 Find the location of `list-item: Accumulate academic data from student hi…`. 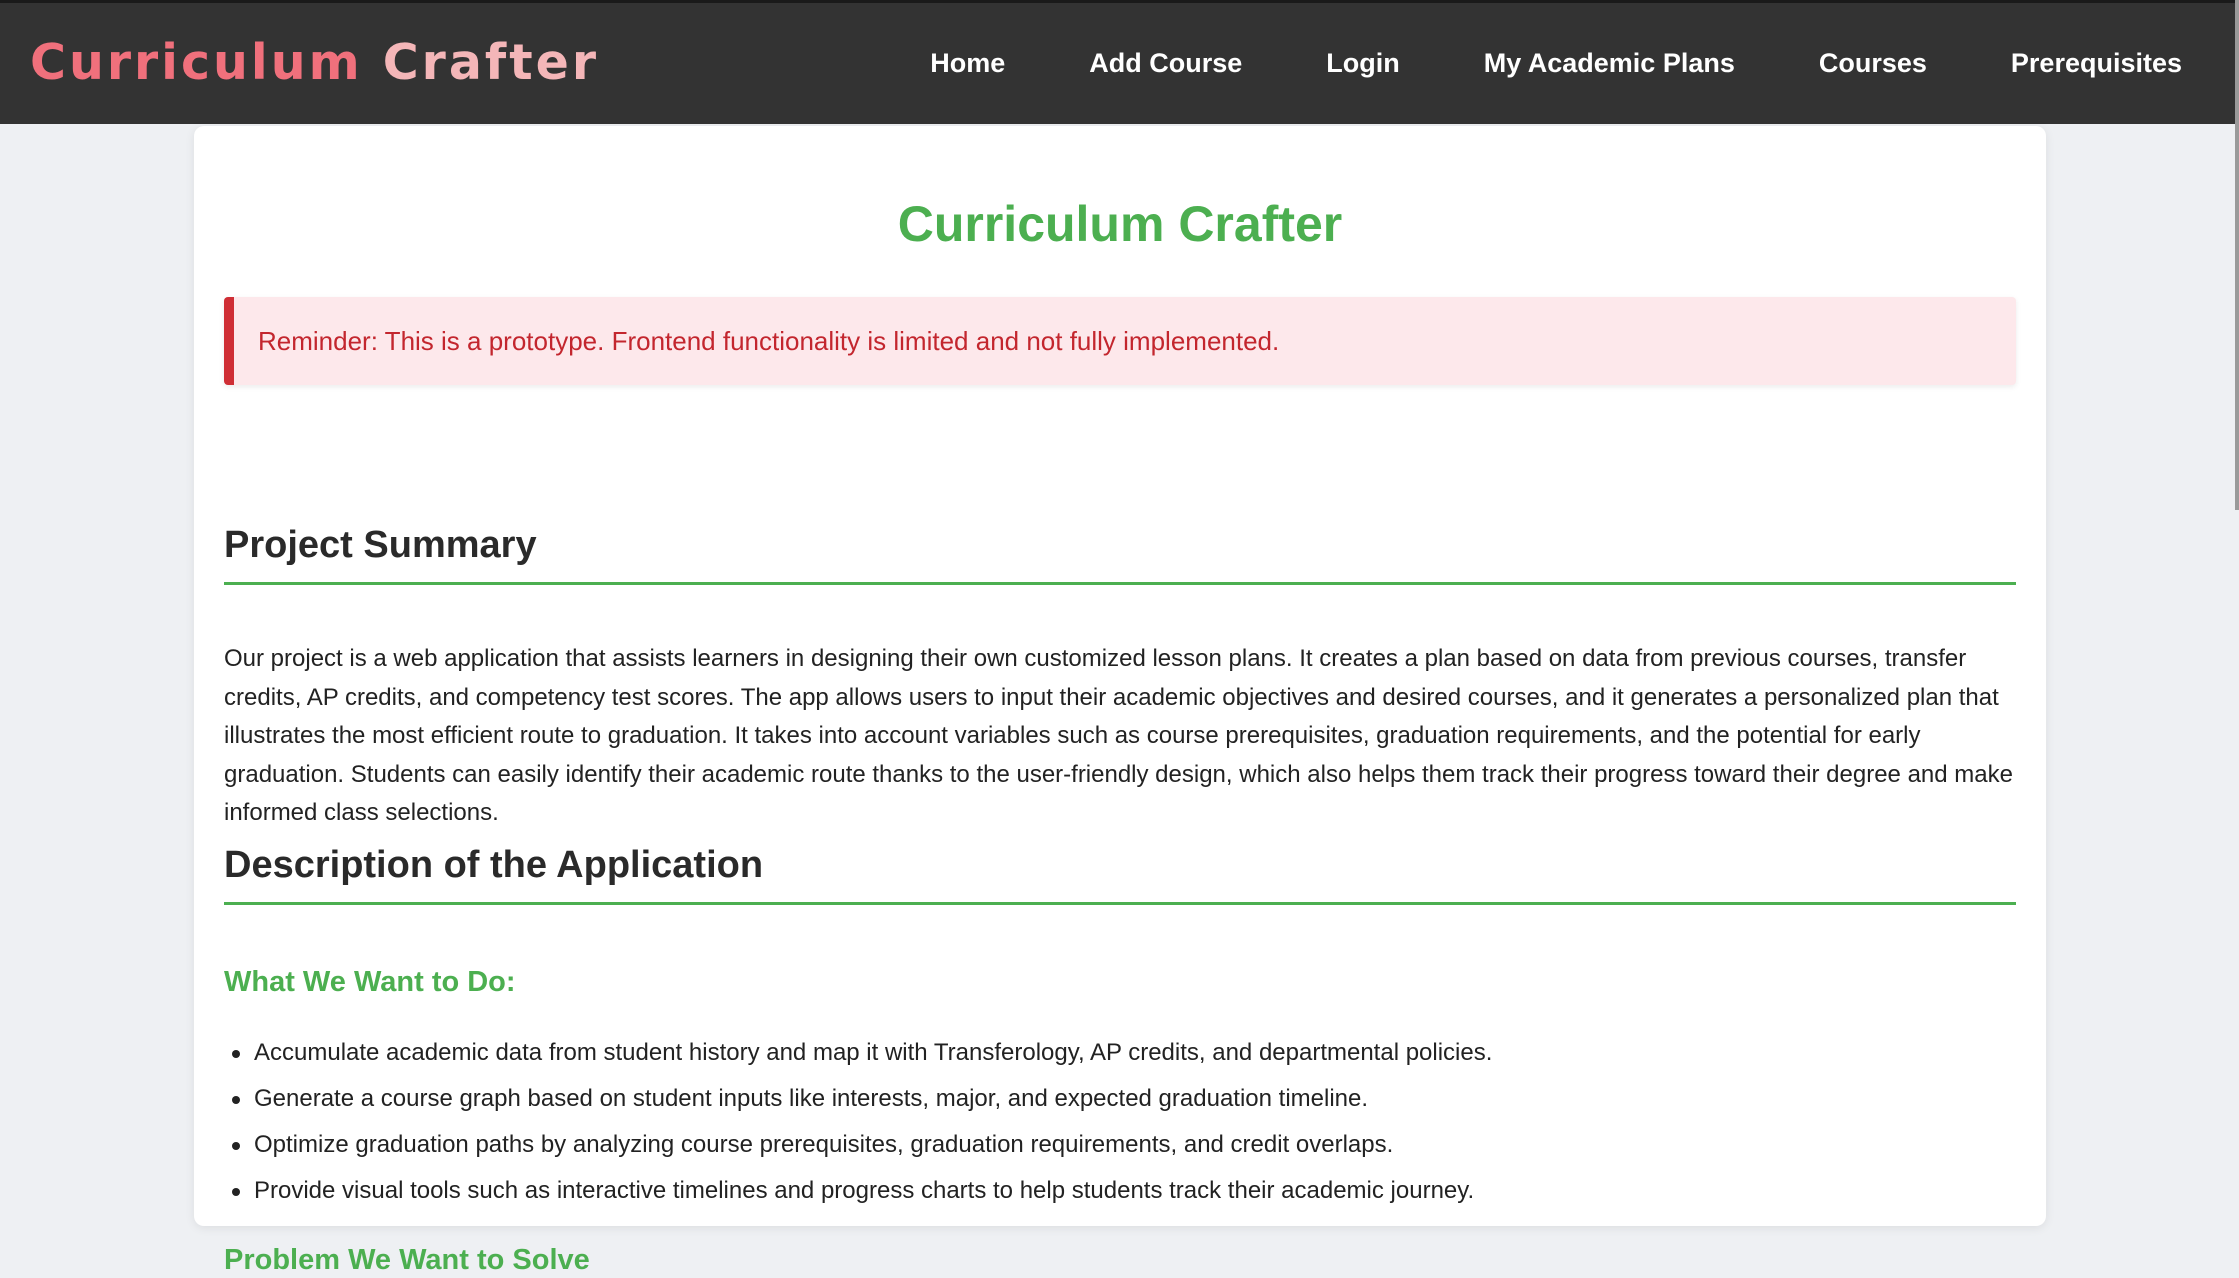

list-item: Accumulate academic data from student hi… is located at coordinates (1121, 1056).